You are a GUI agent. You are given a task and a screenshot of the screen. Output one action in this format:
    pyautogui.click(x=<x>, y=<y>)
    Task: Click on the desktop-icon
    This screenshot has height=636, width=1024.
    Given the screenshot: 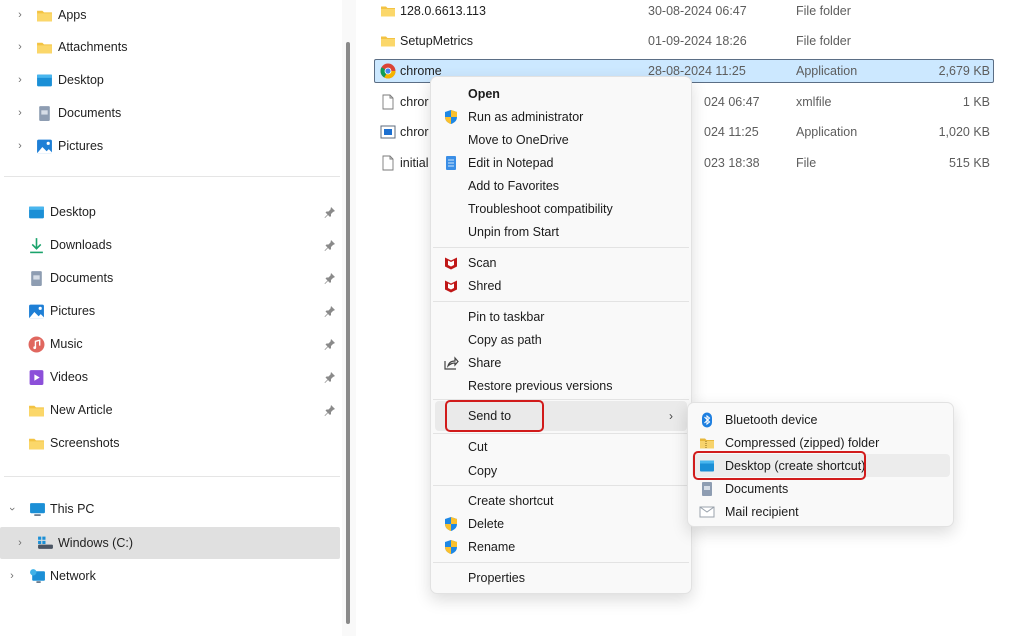 What is the action you would take?
    pyautogui.click(x=44, y=80)
    